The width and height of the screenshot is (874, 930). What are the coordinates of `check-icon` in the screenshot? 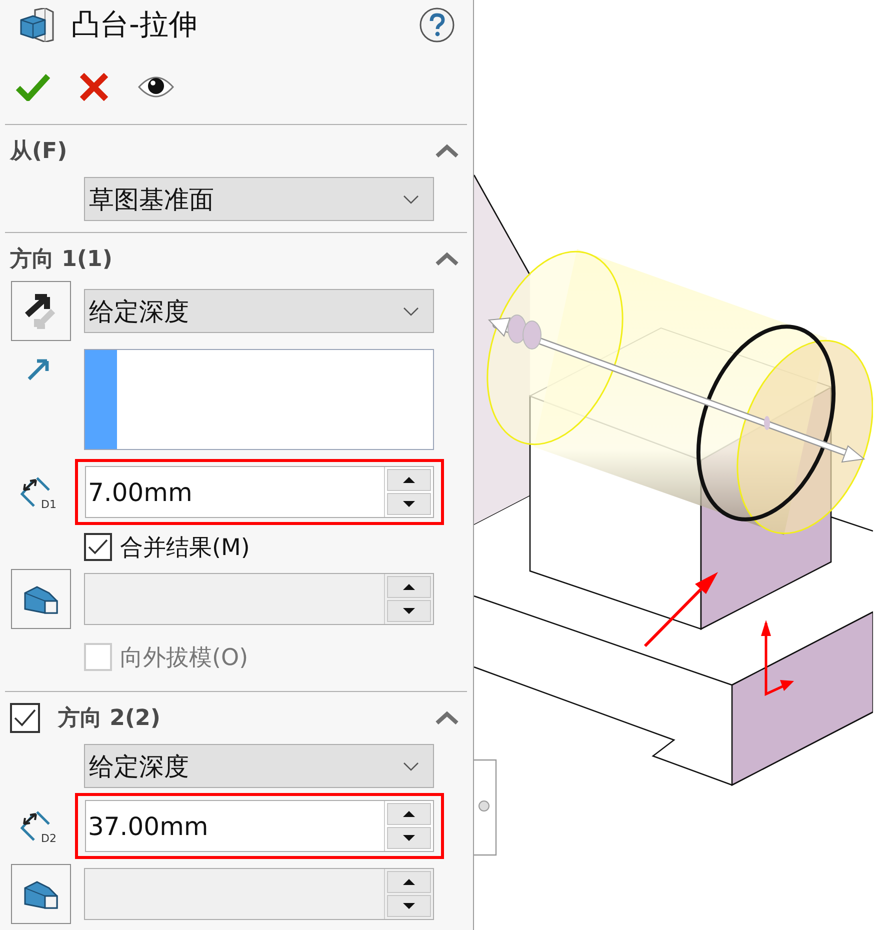 It's located at (33, 87).